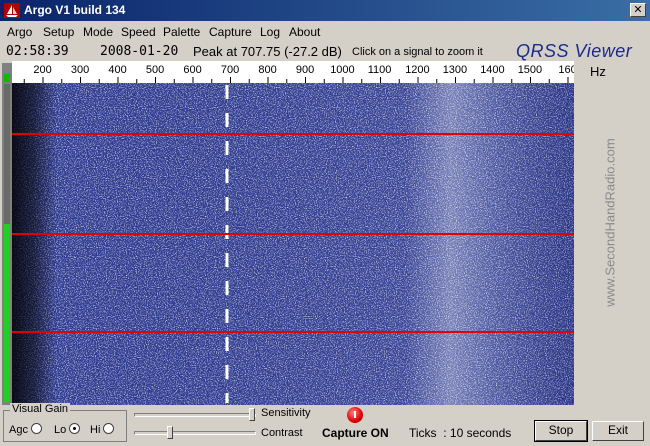 The image size is (650, 446). I want to click on scale-label: 800, so click(267, 70).